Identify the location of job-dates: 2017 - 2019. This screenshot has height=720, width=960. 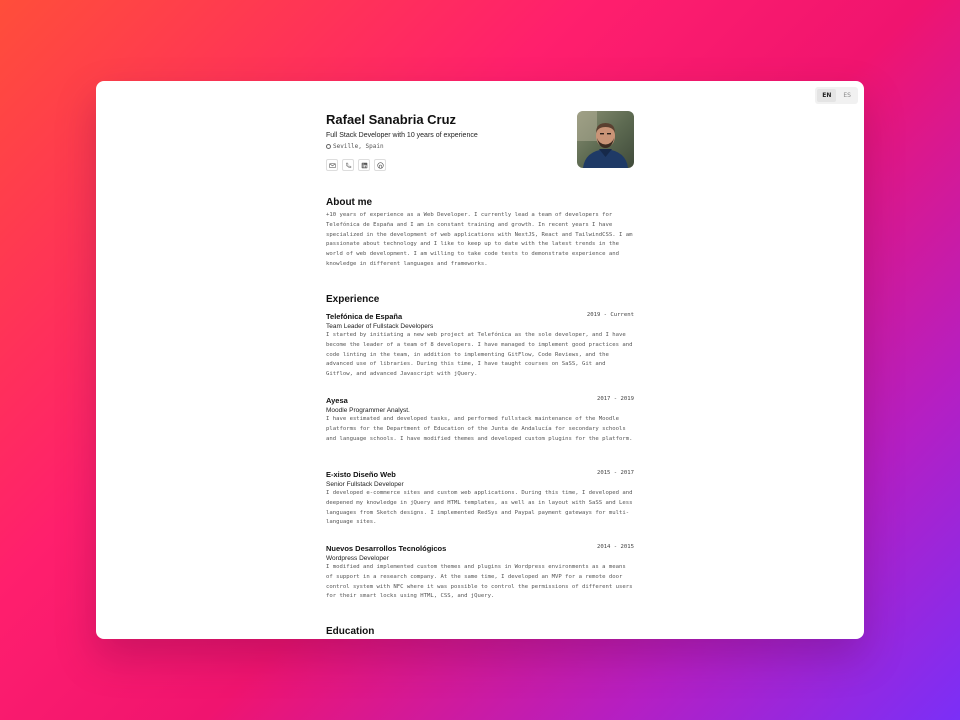
(615, 399).